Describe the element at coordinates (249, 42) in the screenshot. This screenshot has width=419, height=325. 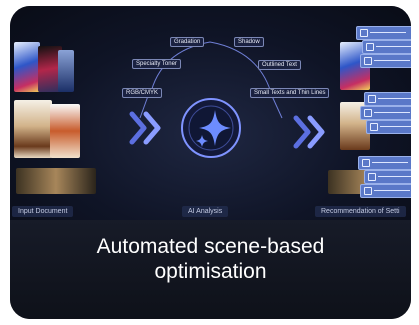
I see `node-shadow: Shadow` at that location.